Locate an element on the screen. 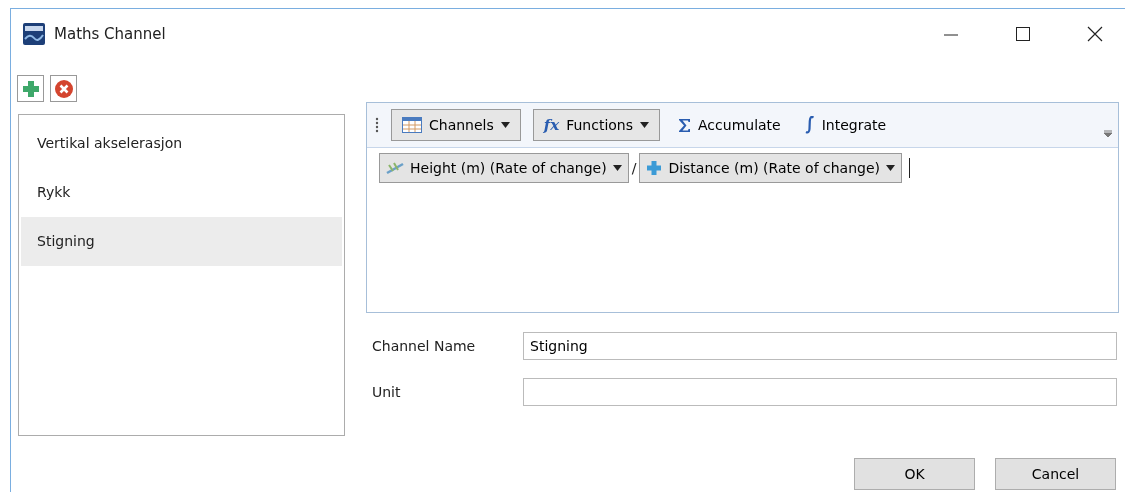  close-icon is located at coordinates (1095, 34).